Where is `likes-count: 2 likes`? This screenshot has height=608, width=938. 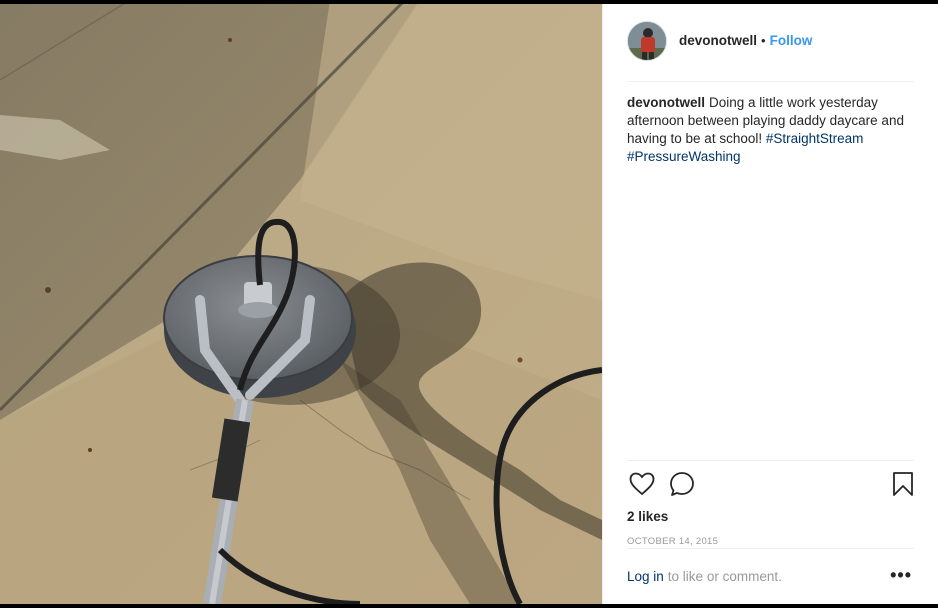 likes-count: 2 likes is located at coordinates (770, 516).